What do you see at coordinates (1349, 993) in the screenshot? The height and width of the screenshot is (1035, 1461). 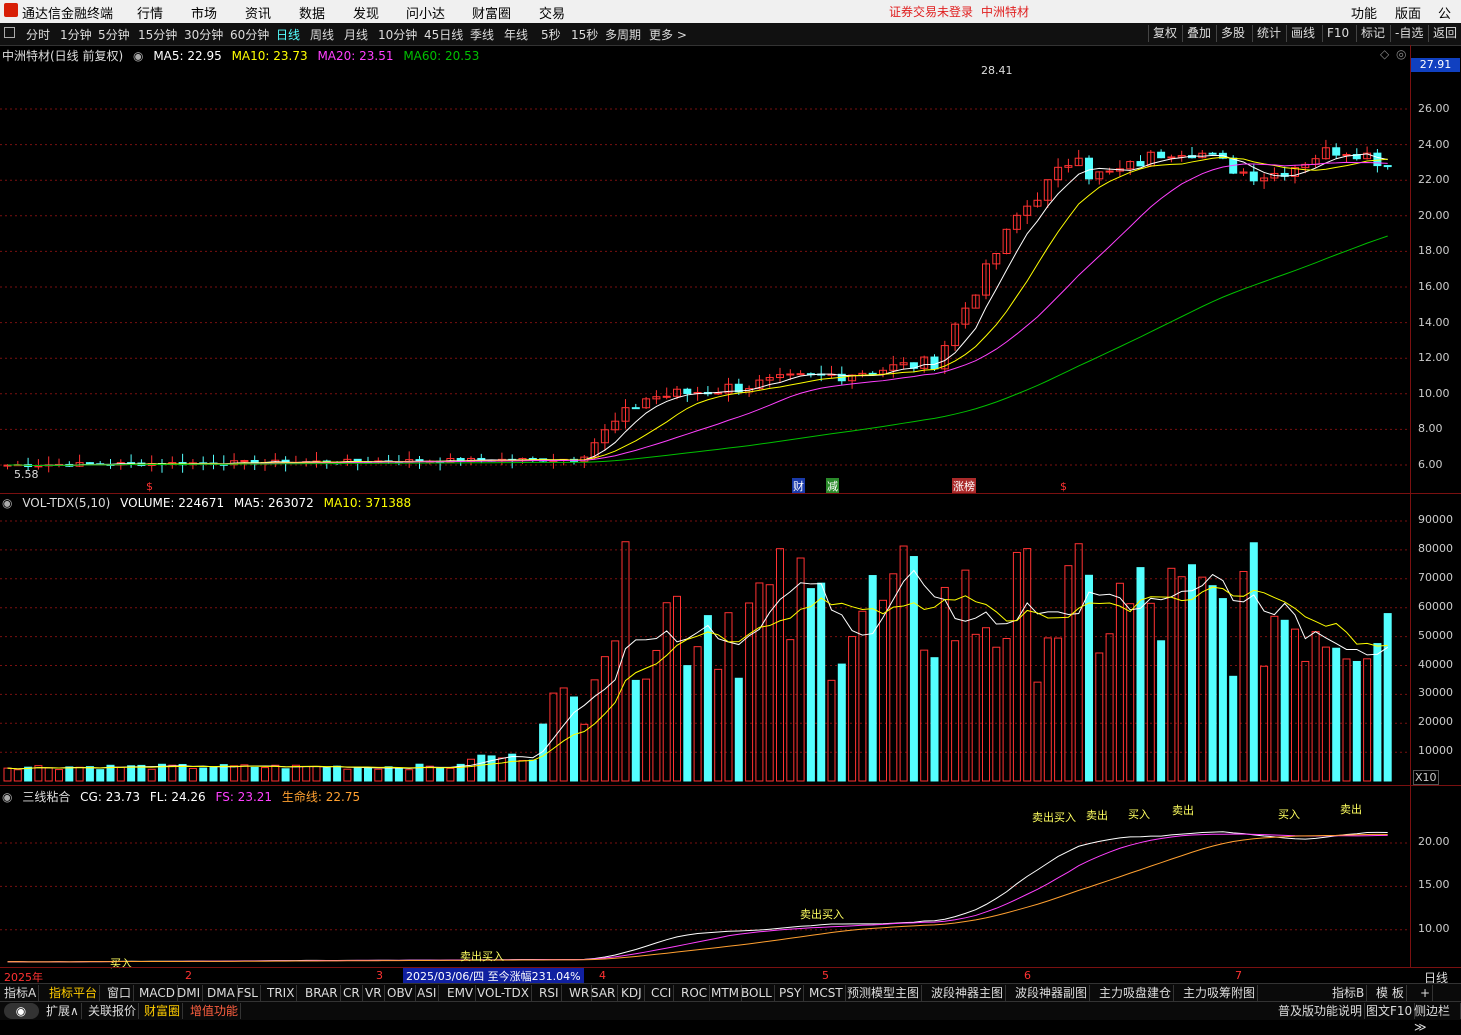 I see `bottom-right-0: 指标B` at bounding box center [1349, 993].